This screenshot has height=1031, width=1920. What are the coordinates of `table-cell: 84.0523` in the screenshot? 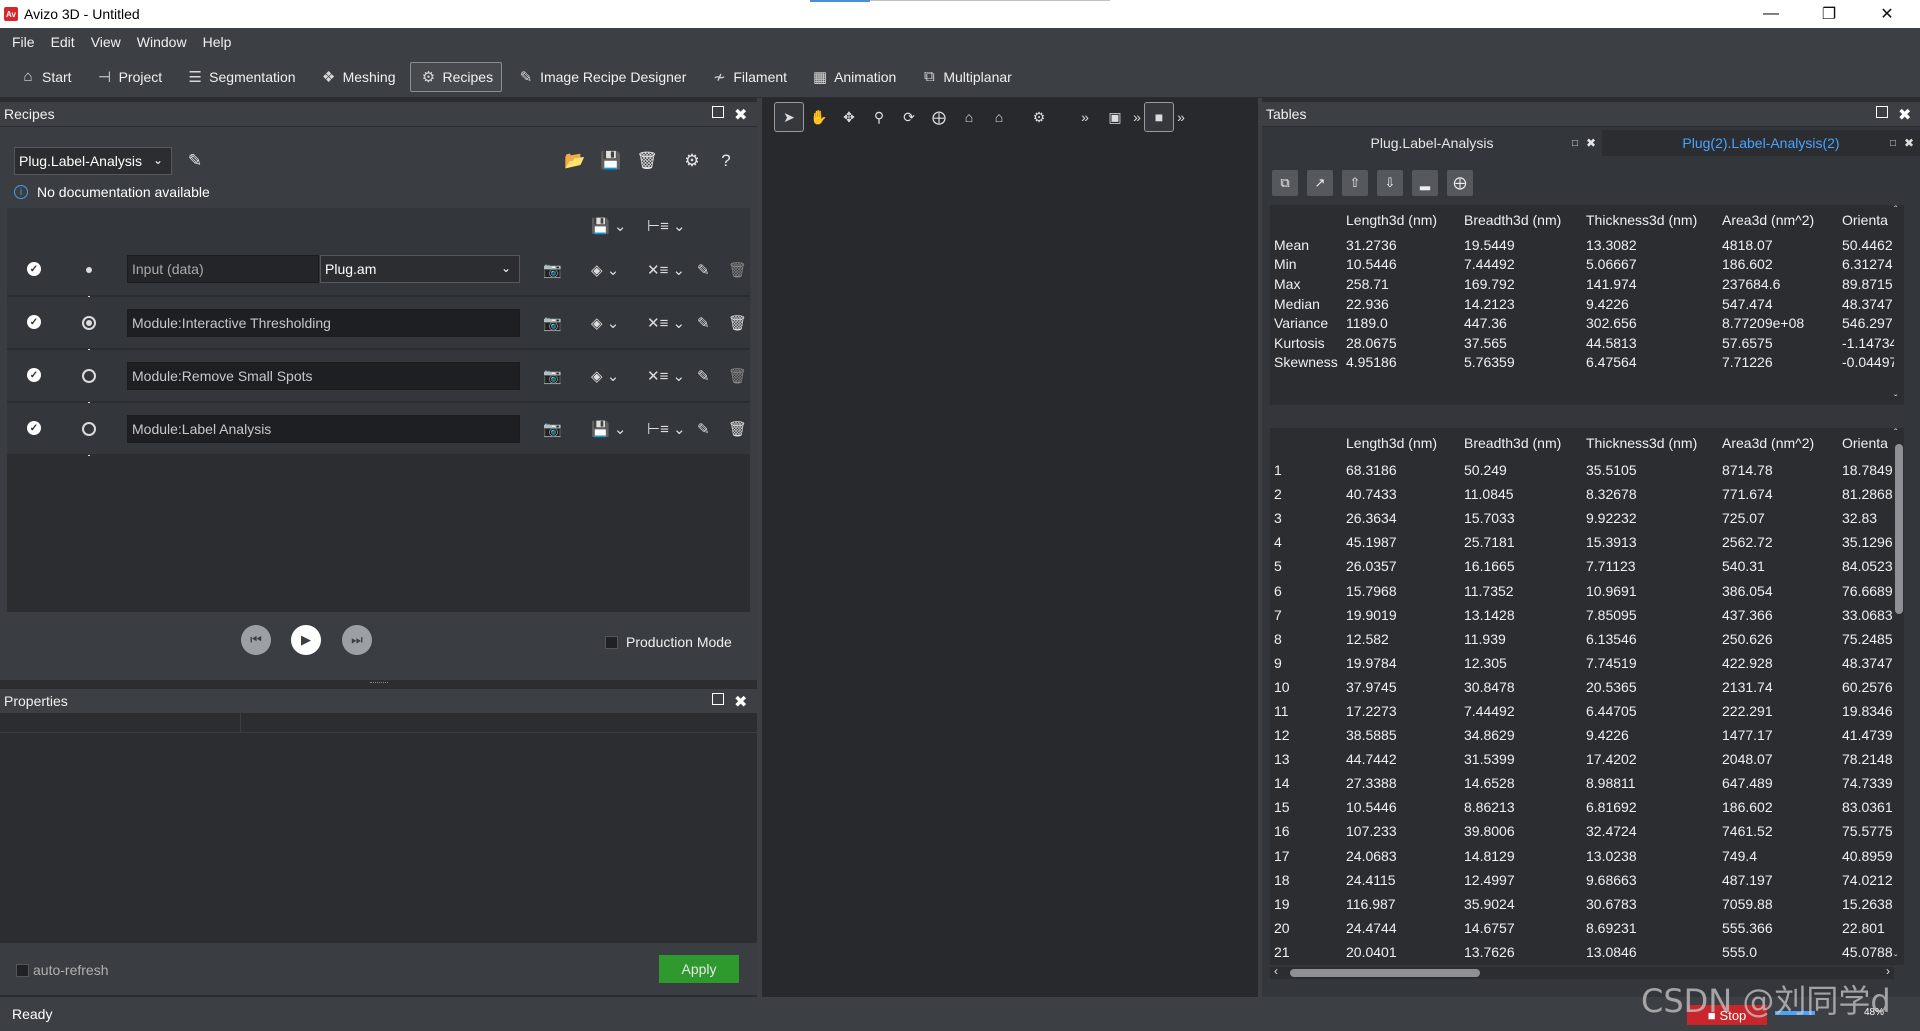 It's located at (1866, 566).